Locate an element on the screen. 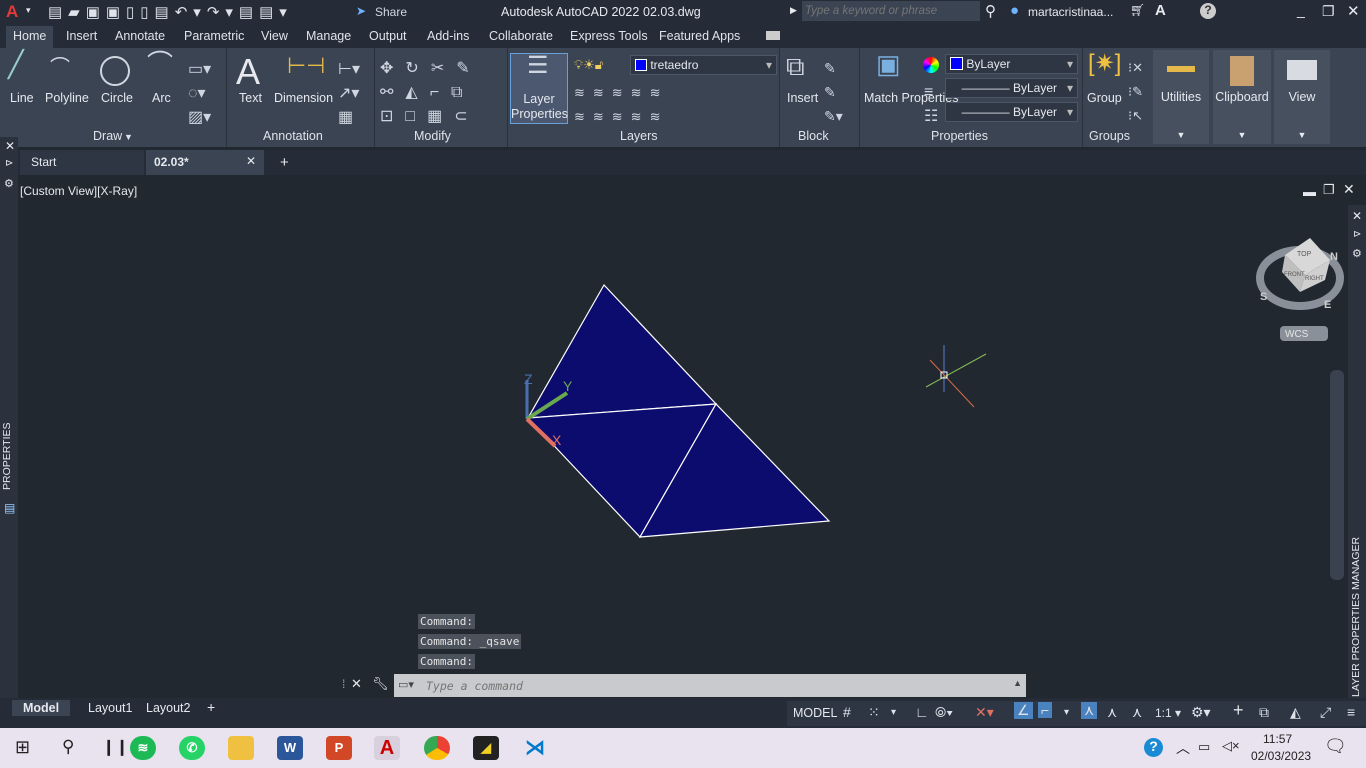  windows-start-icon: ⊞ is located at coordinates (22, 747).